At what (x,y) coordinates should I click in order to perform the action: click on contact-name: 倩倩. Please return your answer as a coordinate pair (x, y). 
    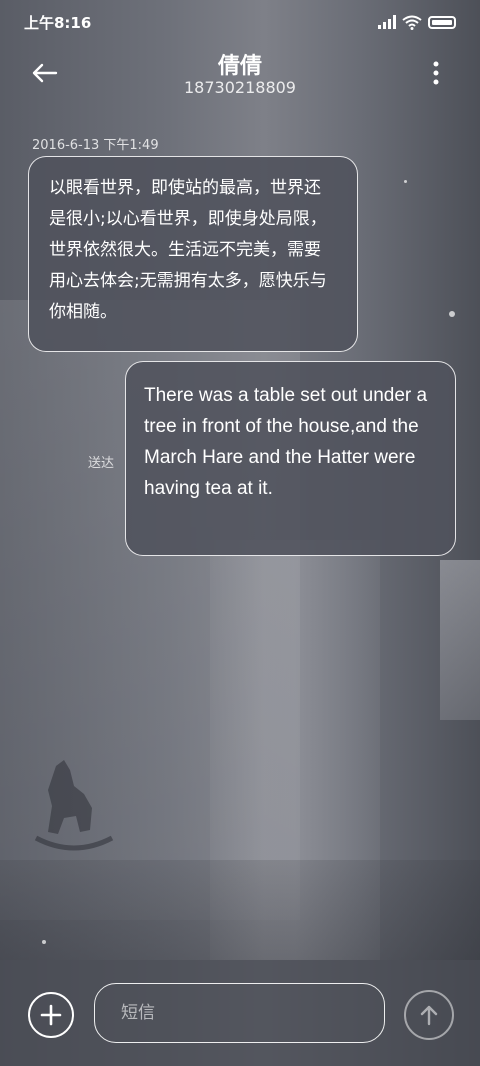
    Looking at the image, I should click on (239, 66).